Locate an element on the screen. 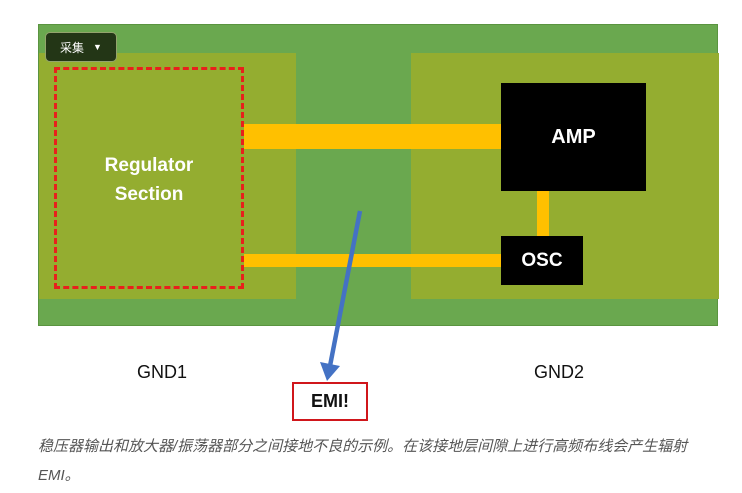 This screenshot has height=493, width=742. emi-arrow-head is located at coordinates (330, 371).